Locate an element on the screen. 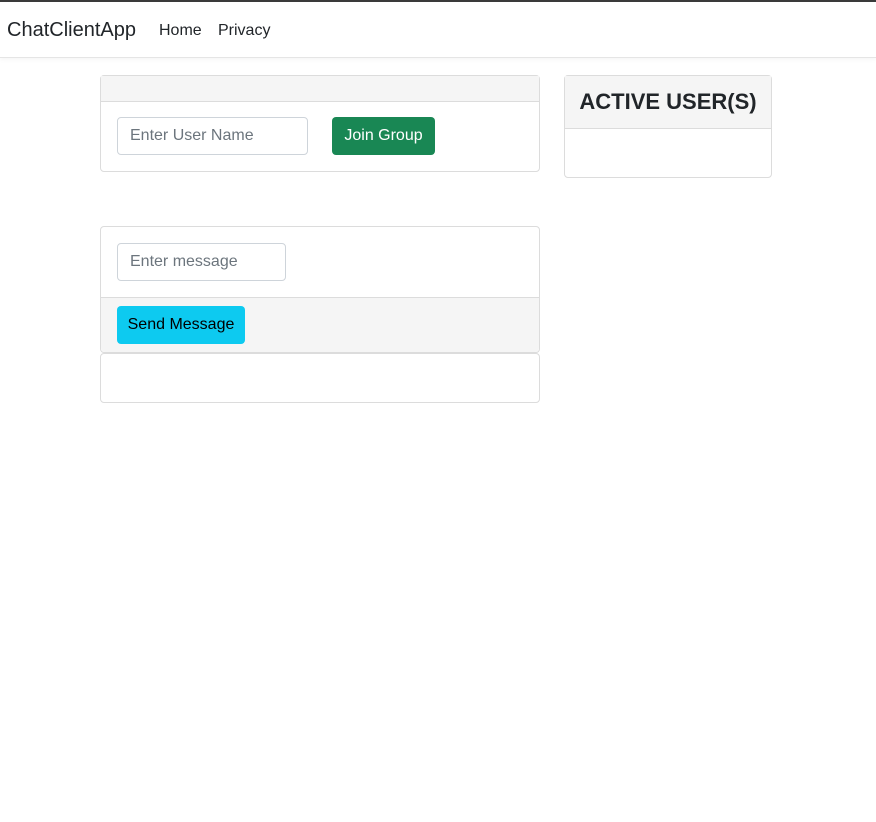  active-users-header: ACTIVE USER(S) is located at coordinates (668, 102).